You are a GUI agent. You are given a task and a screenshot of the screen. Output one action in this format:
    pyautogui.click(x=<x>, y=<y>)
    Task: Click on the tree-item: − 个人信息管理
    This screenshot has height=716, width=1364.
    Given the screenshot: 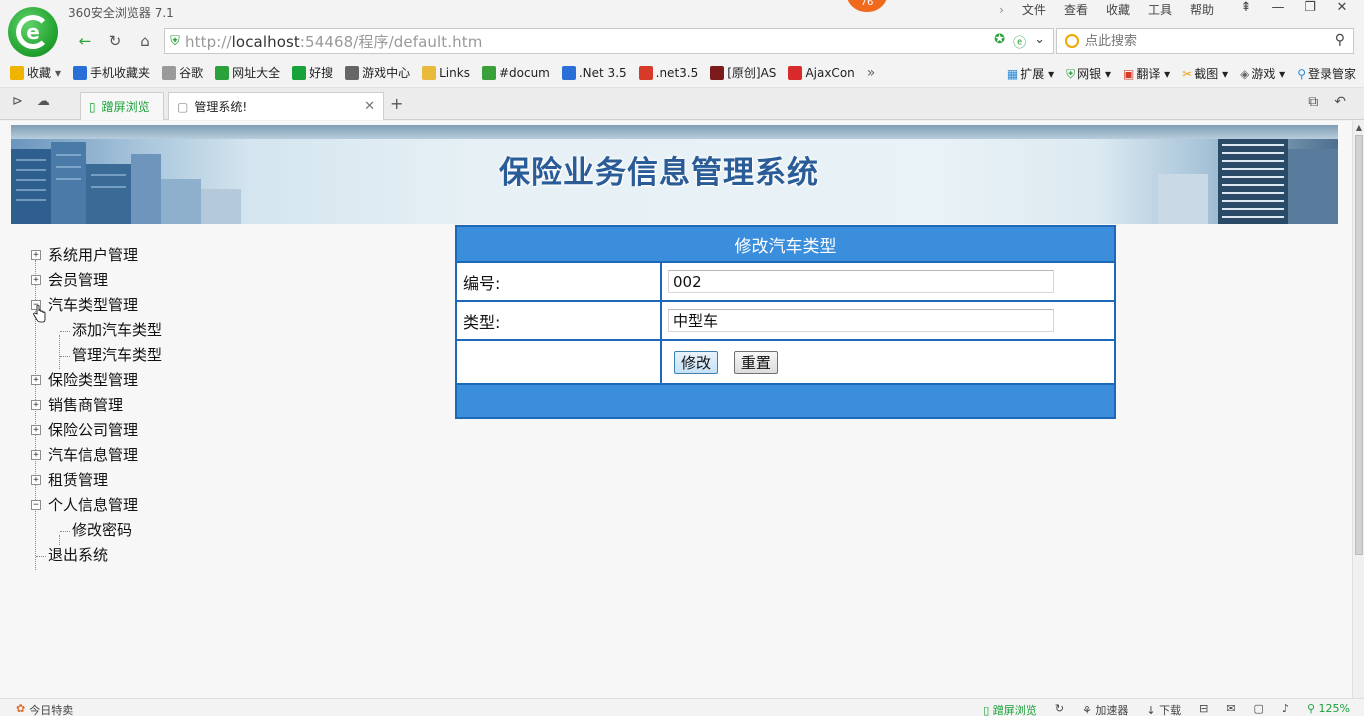 What is the action you would take?
    pyautogui.click(x=95, y=505)
    